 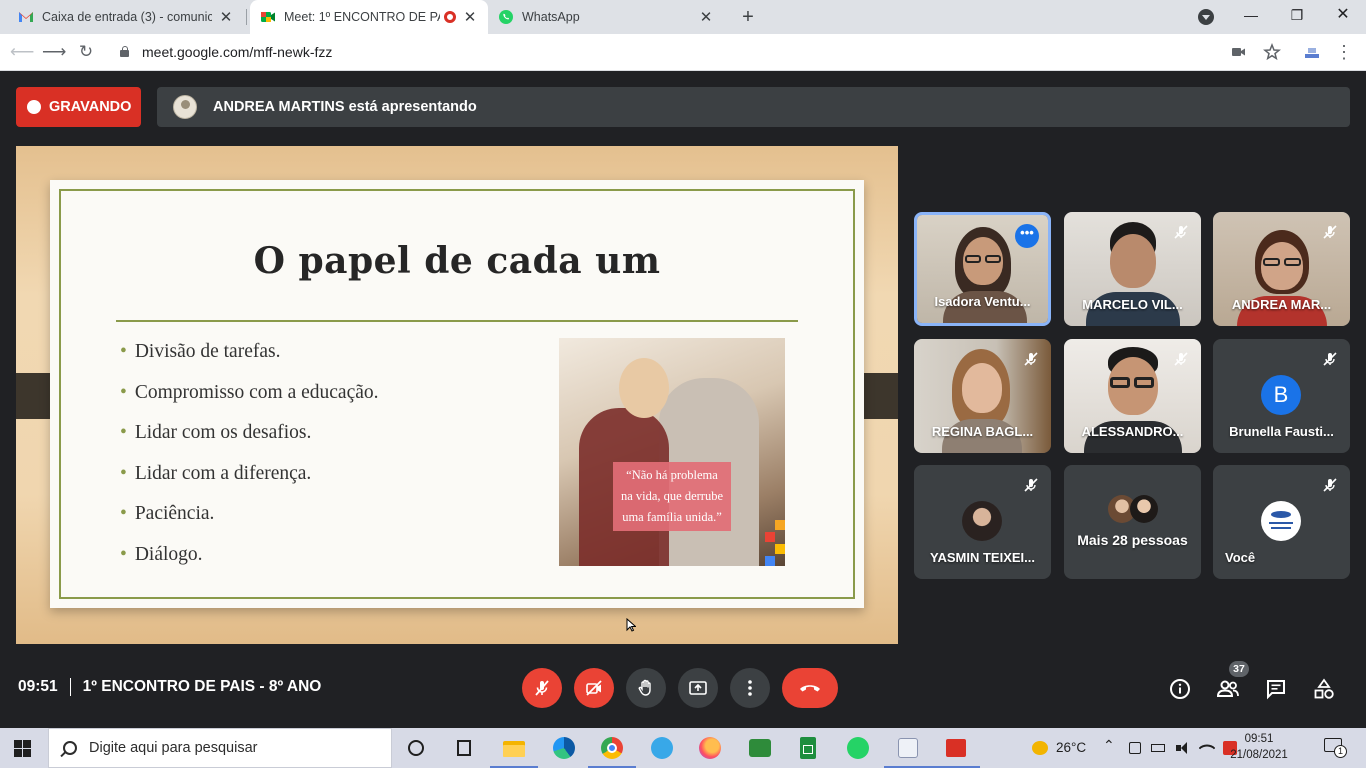 I want to click on camera-blocked-icon, so click(x=1239, y=52).